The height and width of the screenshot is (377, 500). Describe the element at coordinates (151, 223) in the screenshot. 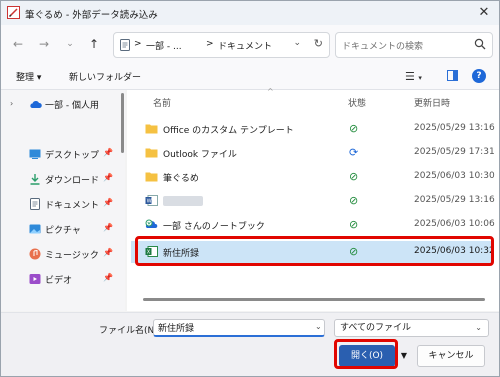

I see `notebook-icon` at that location.